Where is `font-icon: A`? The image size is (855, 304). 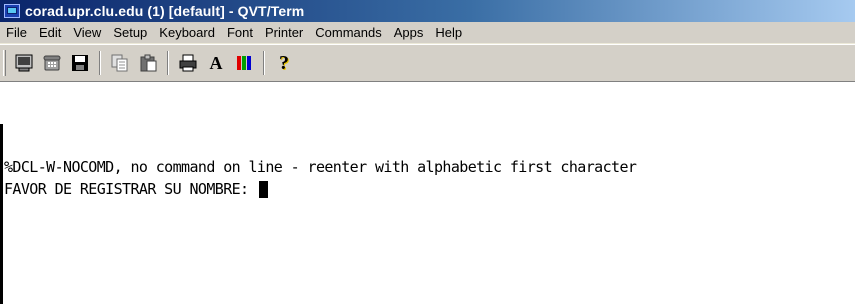
font-icon: A is located at coordinates (216, 62).